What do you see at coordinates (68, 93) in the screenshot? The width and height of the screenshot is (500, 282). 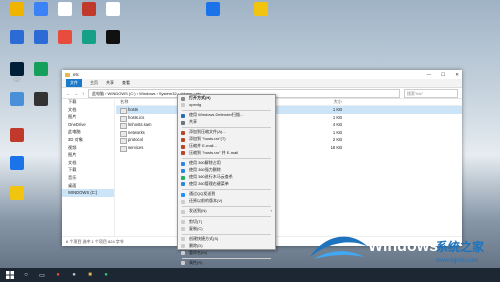 I see `back-icon: ←` at bounding box center [68, 93].